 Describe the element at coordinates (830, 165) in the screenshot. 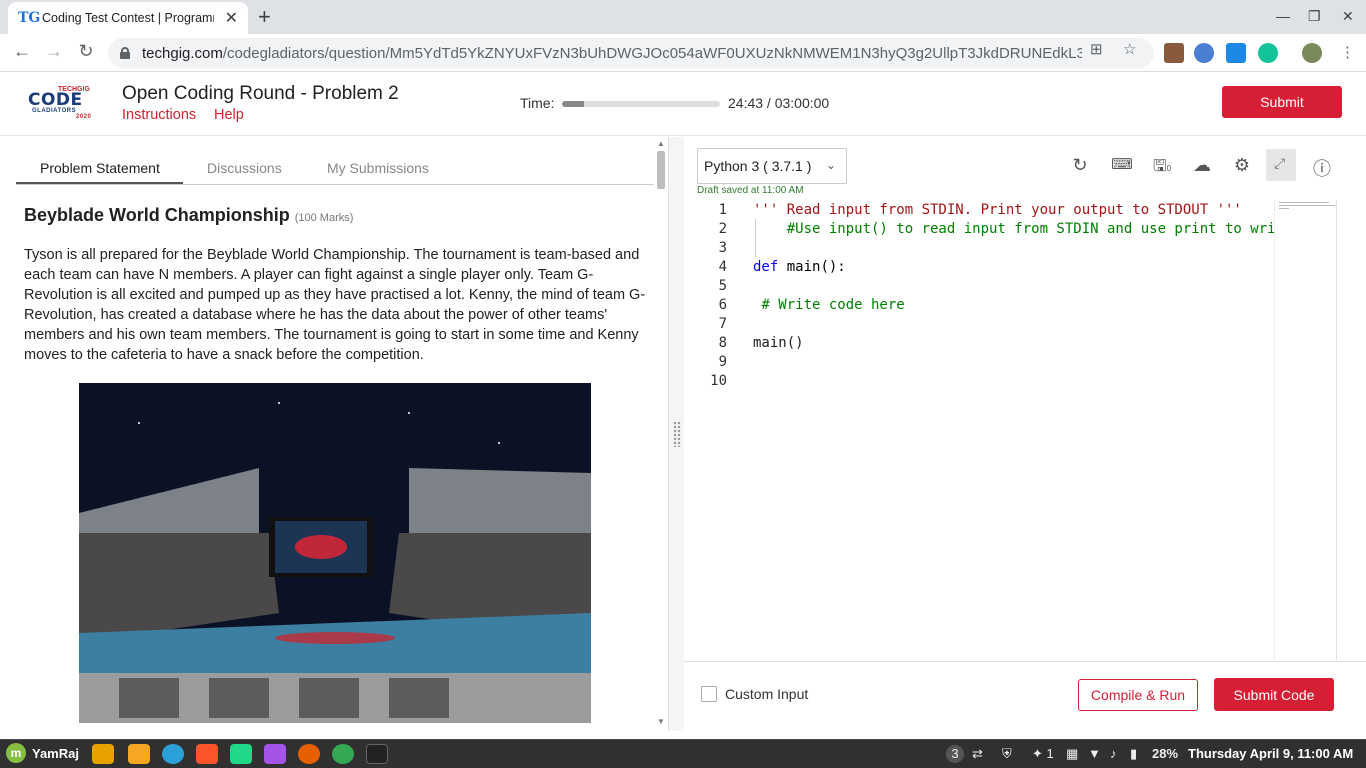

I see `chevron-down-icon: ⌄` at that location.